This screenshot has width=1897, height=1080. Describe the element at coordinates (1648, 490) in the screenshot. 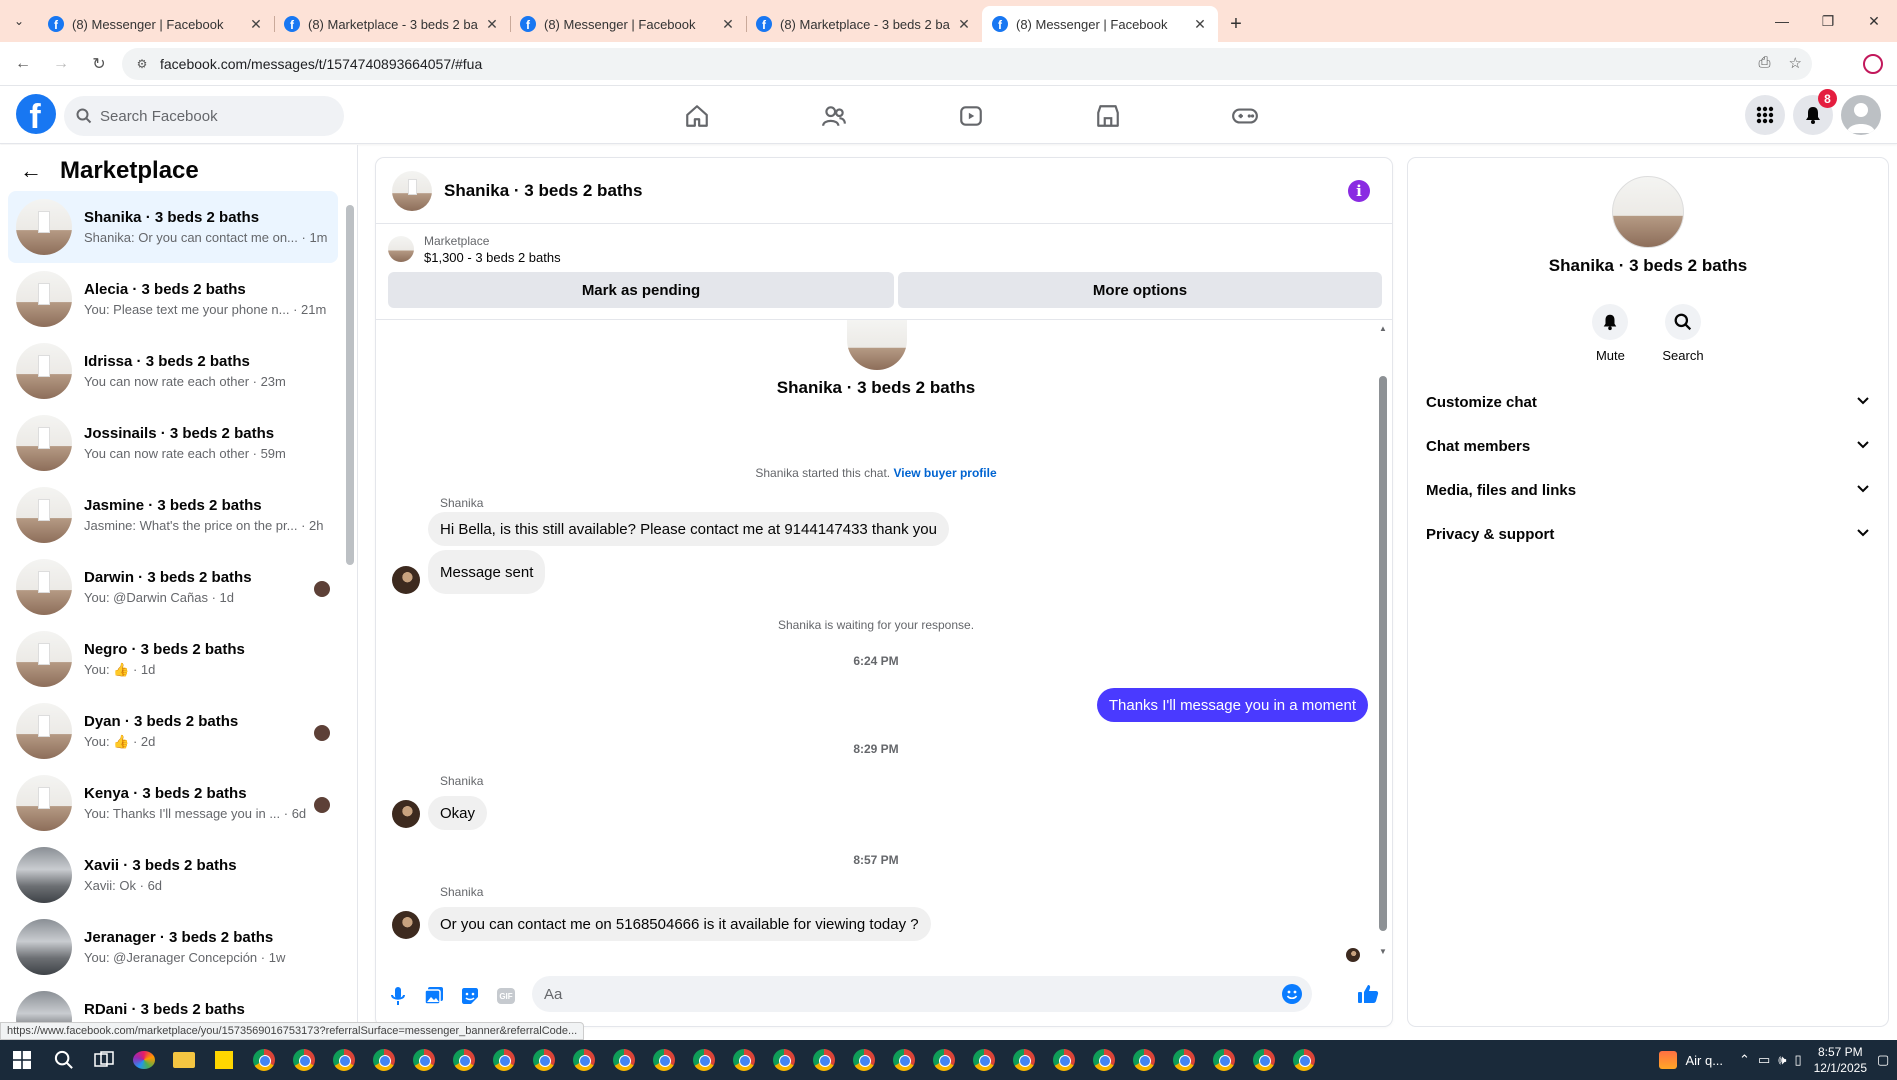

I see `details-section: Media, files and links` at that location.